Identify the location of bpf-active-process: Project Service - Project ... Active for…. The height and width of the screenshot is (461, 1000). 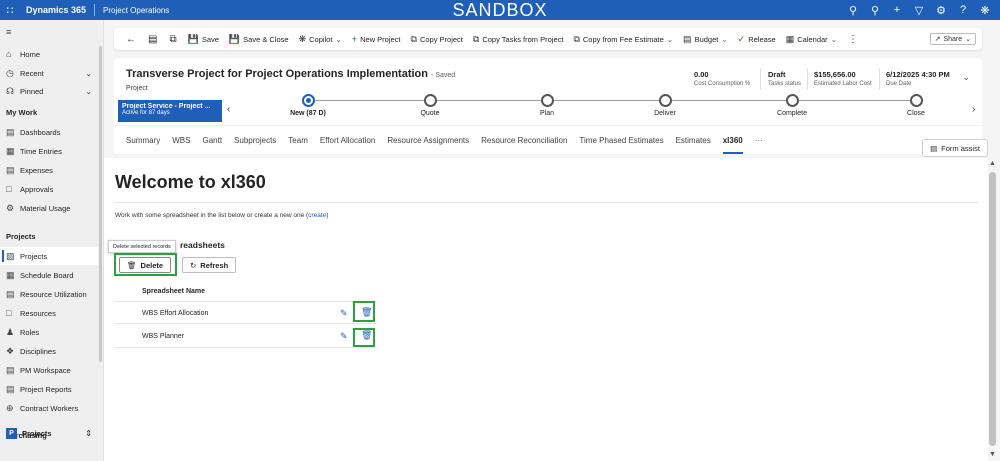
(170, 111).